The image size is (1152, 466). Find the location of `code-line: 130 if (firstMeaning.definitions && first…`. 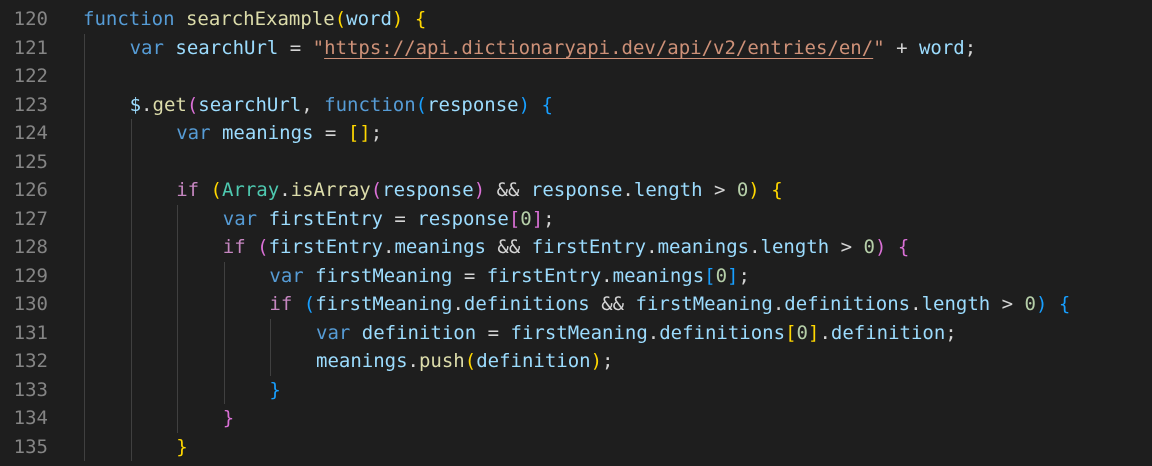

code-line: 130 if (firstMeaning.definitions && first… is located at coordinates (576, 304).